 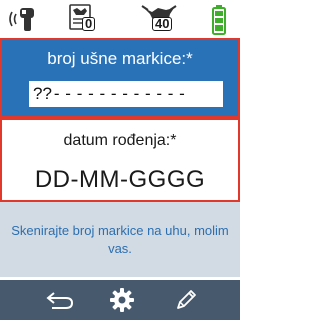 I want to click on eartag-label: broj ušne markice:*, so click(x=120, y=58).